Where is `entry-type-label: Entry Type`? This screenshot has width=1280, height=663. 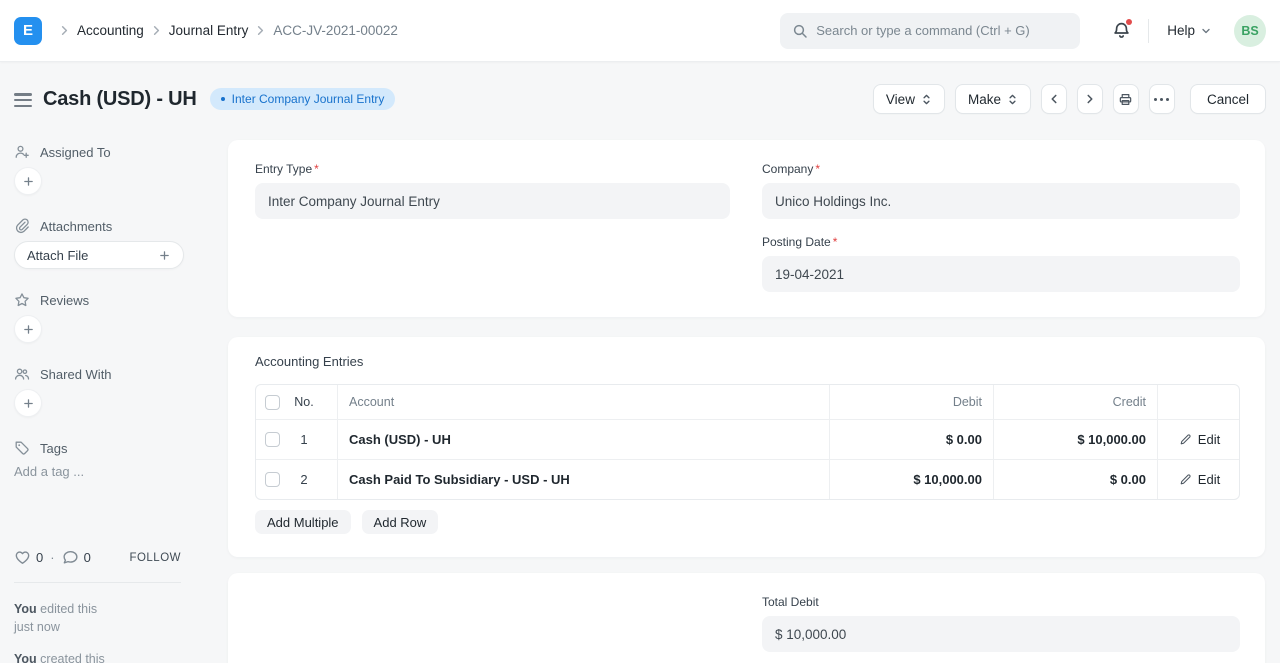
entry-type-label: Entry Type is located at coordinates (284, 169).